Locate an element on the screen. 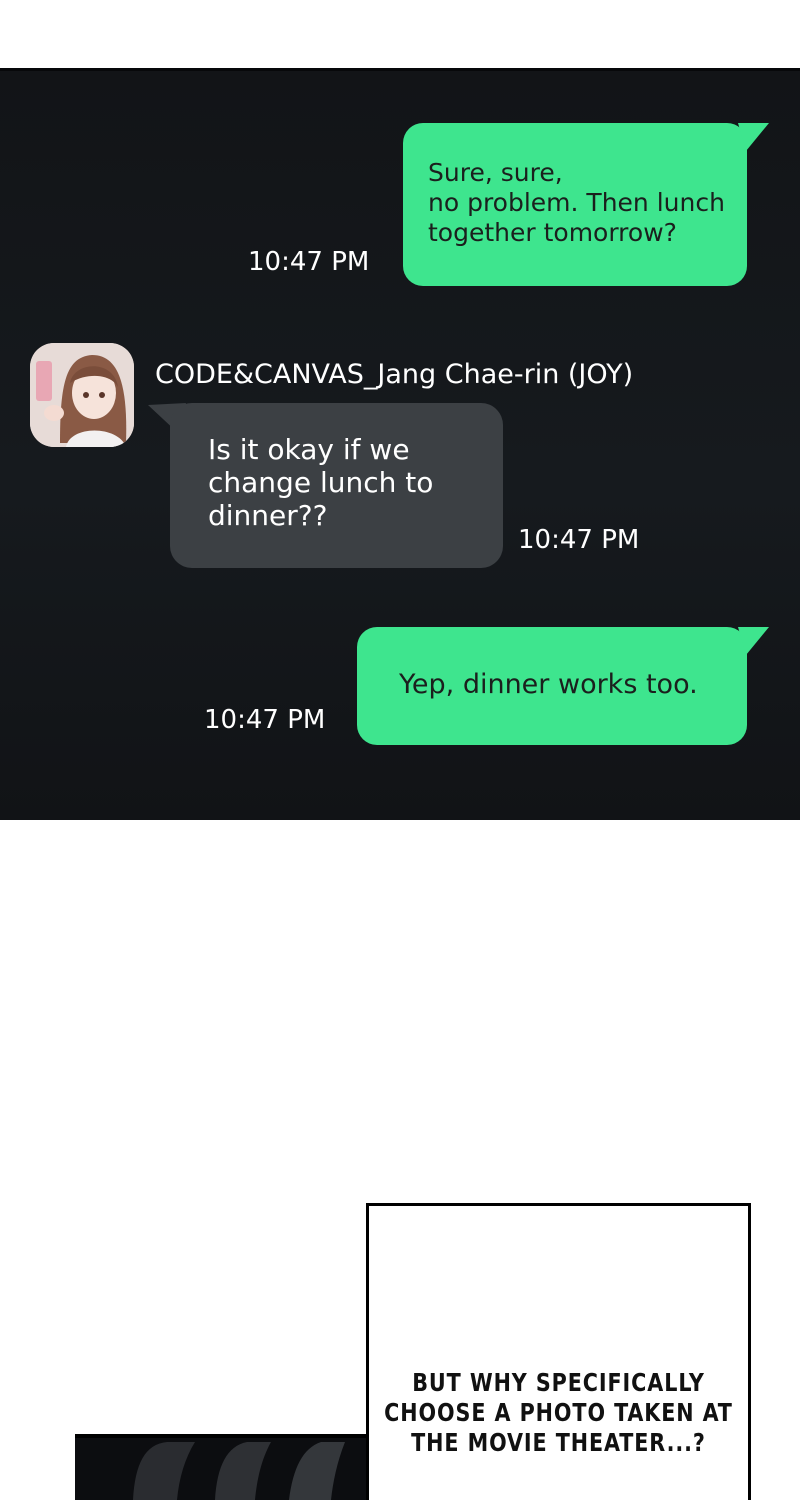  avatar-portrait-icon is located at coordinates (82, 395).